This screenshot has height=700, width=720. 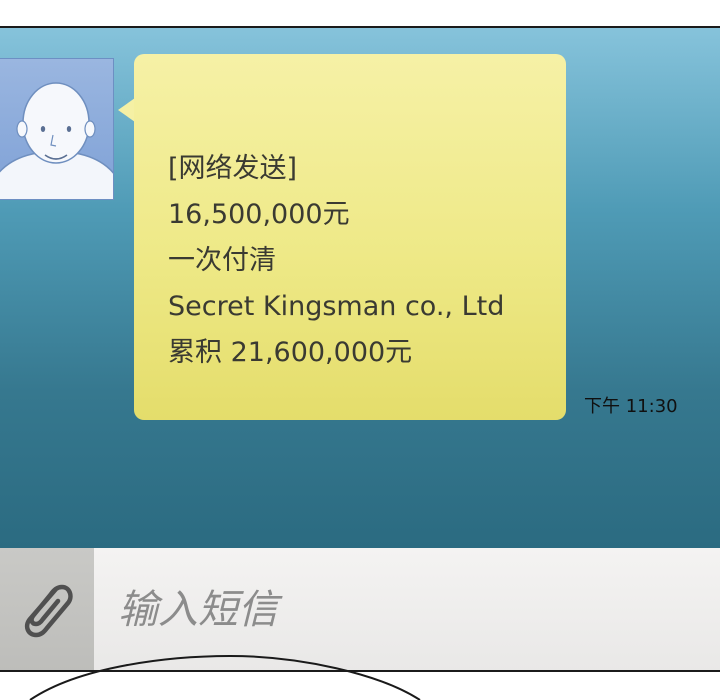 What do you see at coordinates (225, 677) in the screenshot?
I see `curve-outline` at bounding box center [225, 677].